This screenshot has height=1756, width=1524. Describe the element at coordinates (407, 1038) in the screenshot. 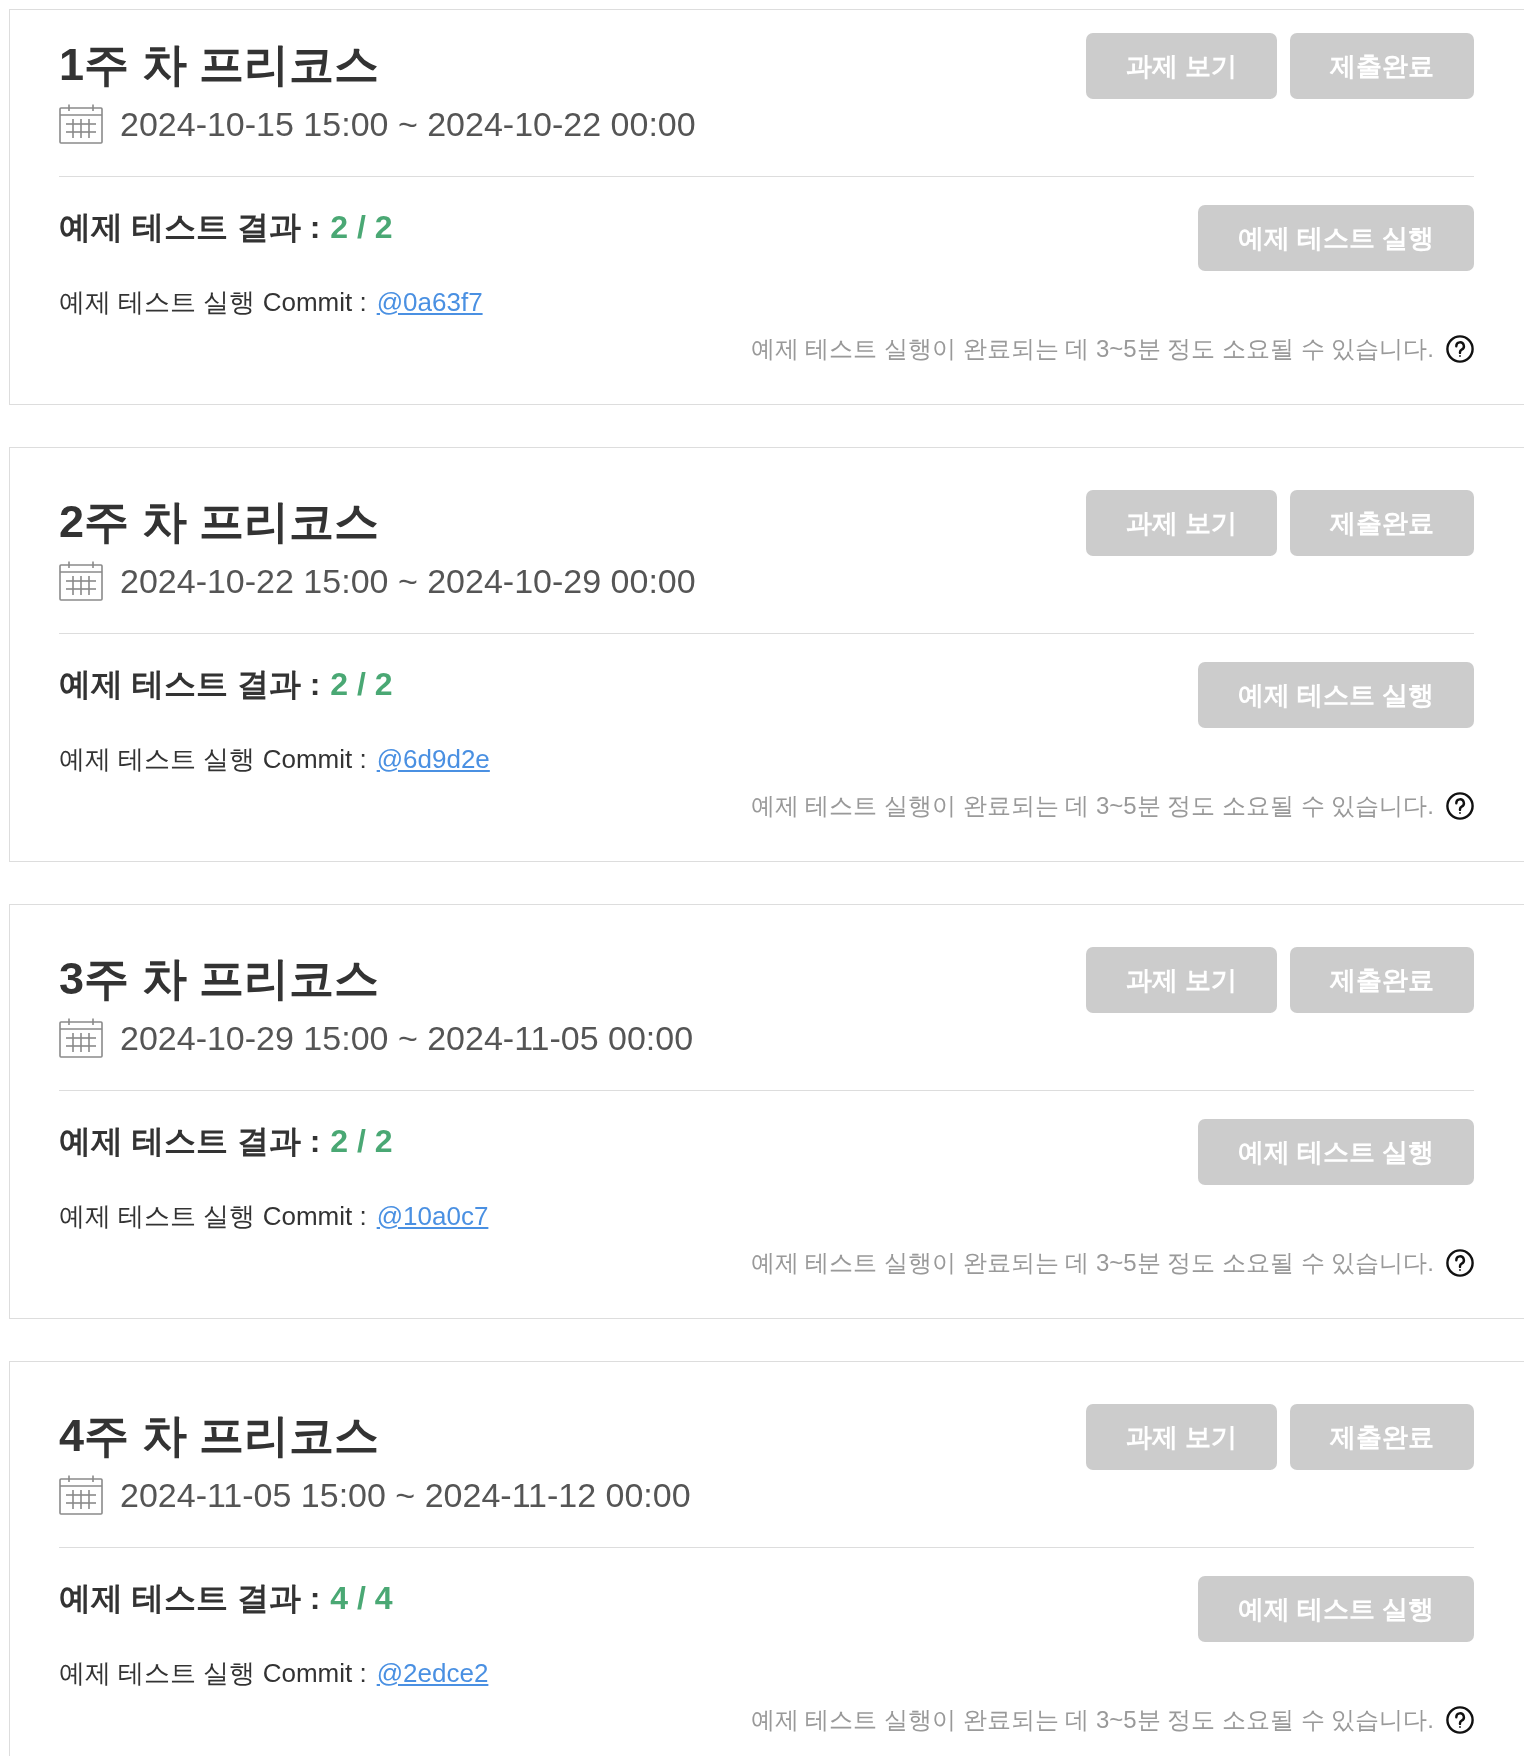

I see `date-range: 2024-10-29 15:00 ~ 2024-11-05 00:00` at that location.